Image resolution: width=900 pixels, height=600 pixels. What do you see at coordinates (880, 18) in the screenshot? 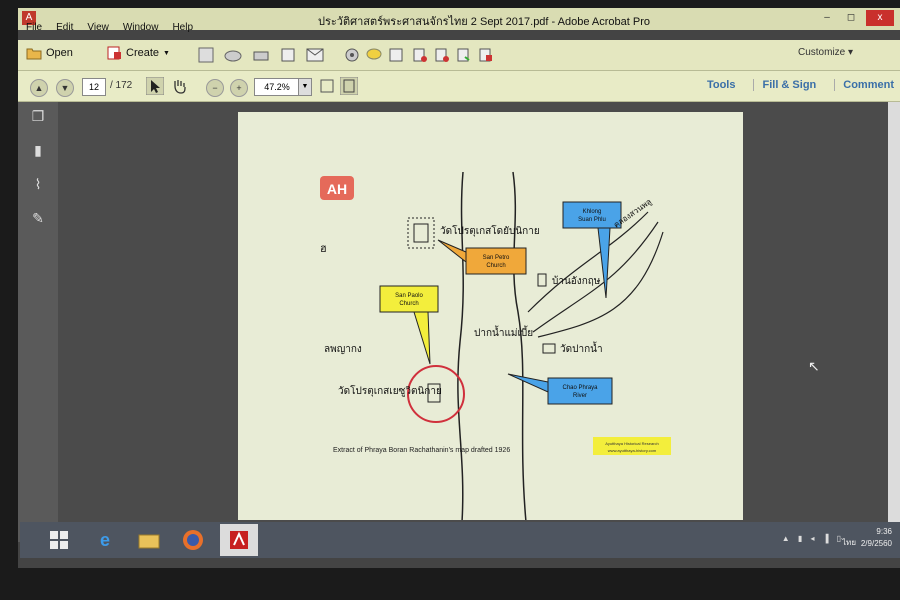
I see `close-window-button: x` at bounding box center [880, 18].